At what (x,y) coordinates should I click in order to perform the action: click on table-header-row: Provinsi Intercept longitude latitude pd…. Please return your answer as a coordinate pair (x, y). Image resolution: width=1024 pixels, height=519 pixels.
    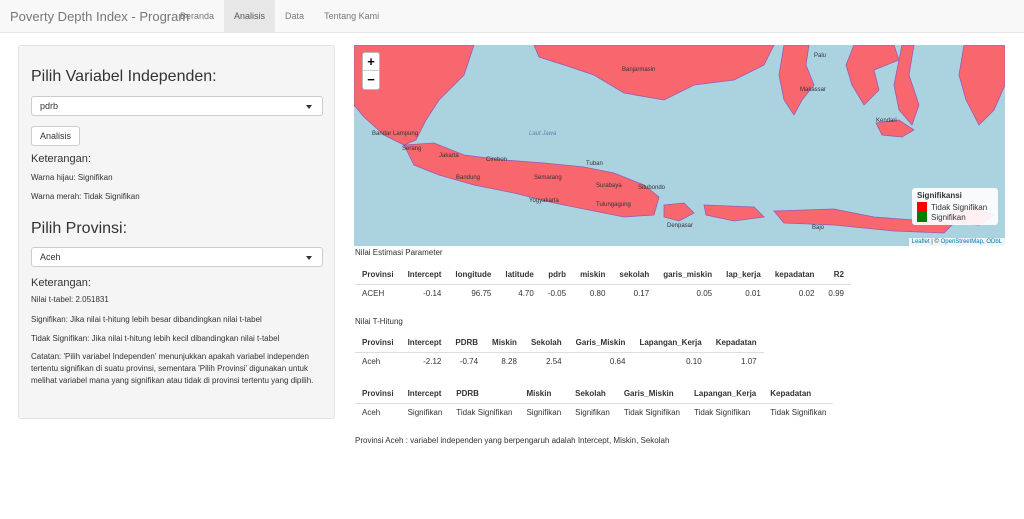
    Looking at the image, I should click on (603, 275).